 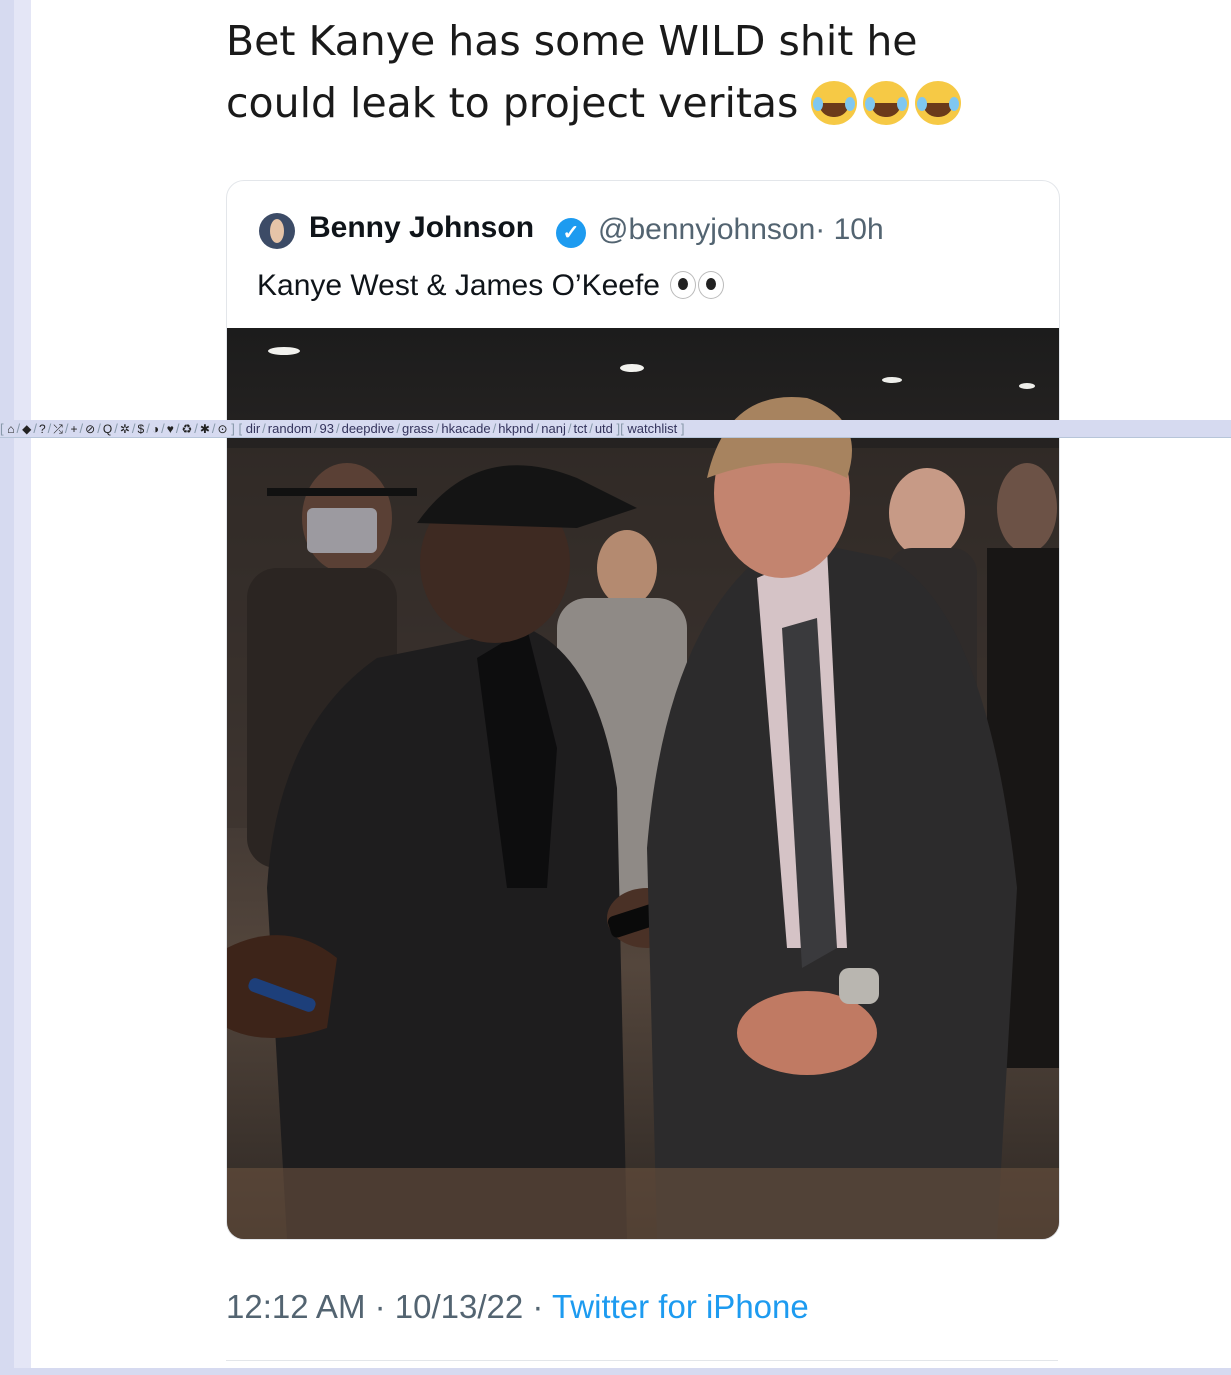 I want to click on nav-link-watchlist: watchlist, so click(x=652, y=428).